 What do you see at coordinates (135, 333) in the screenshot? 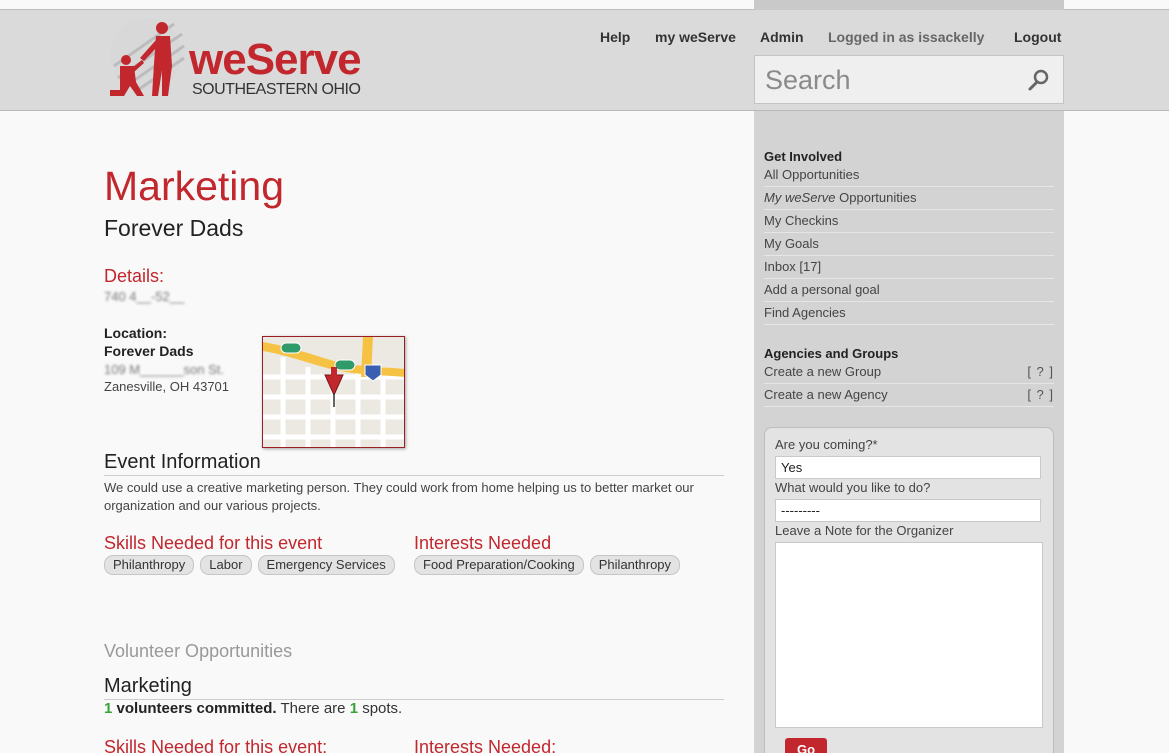
I see `location-label: Location:` at bounding box center [135, 333].